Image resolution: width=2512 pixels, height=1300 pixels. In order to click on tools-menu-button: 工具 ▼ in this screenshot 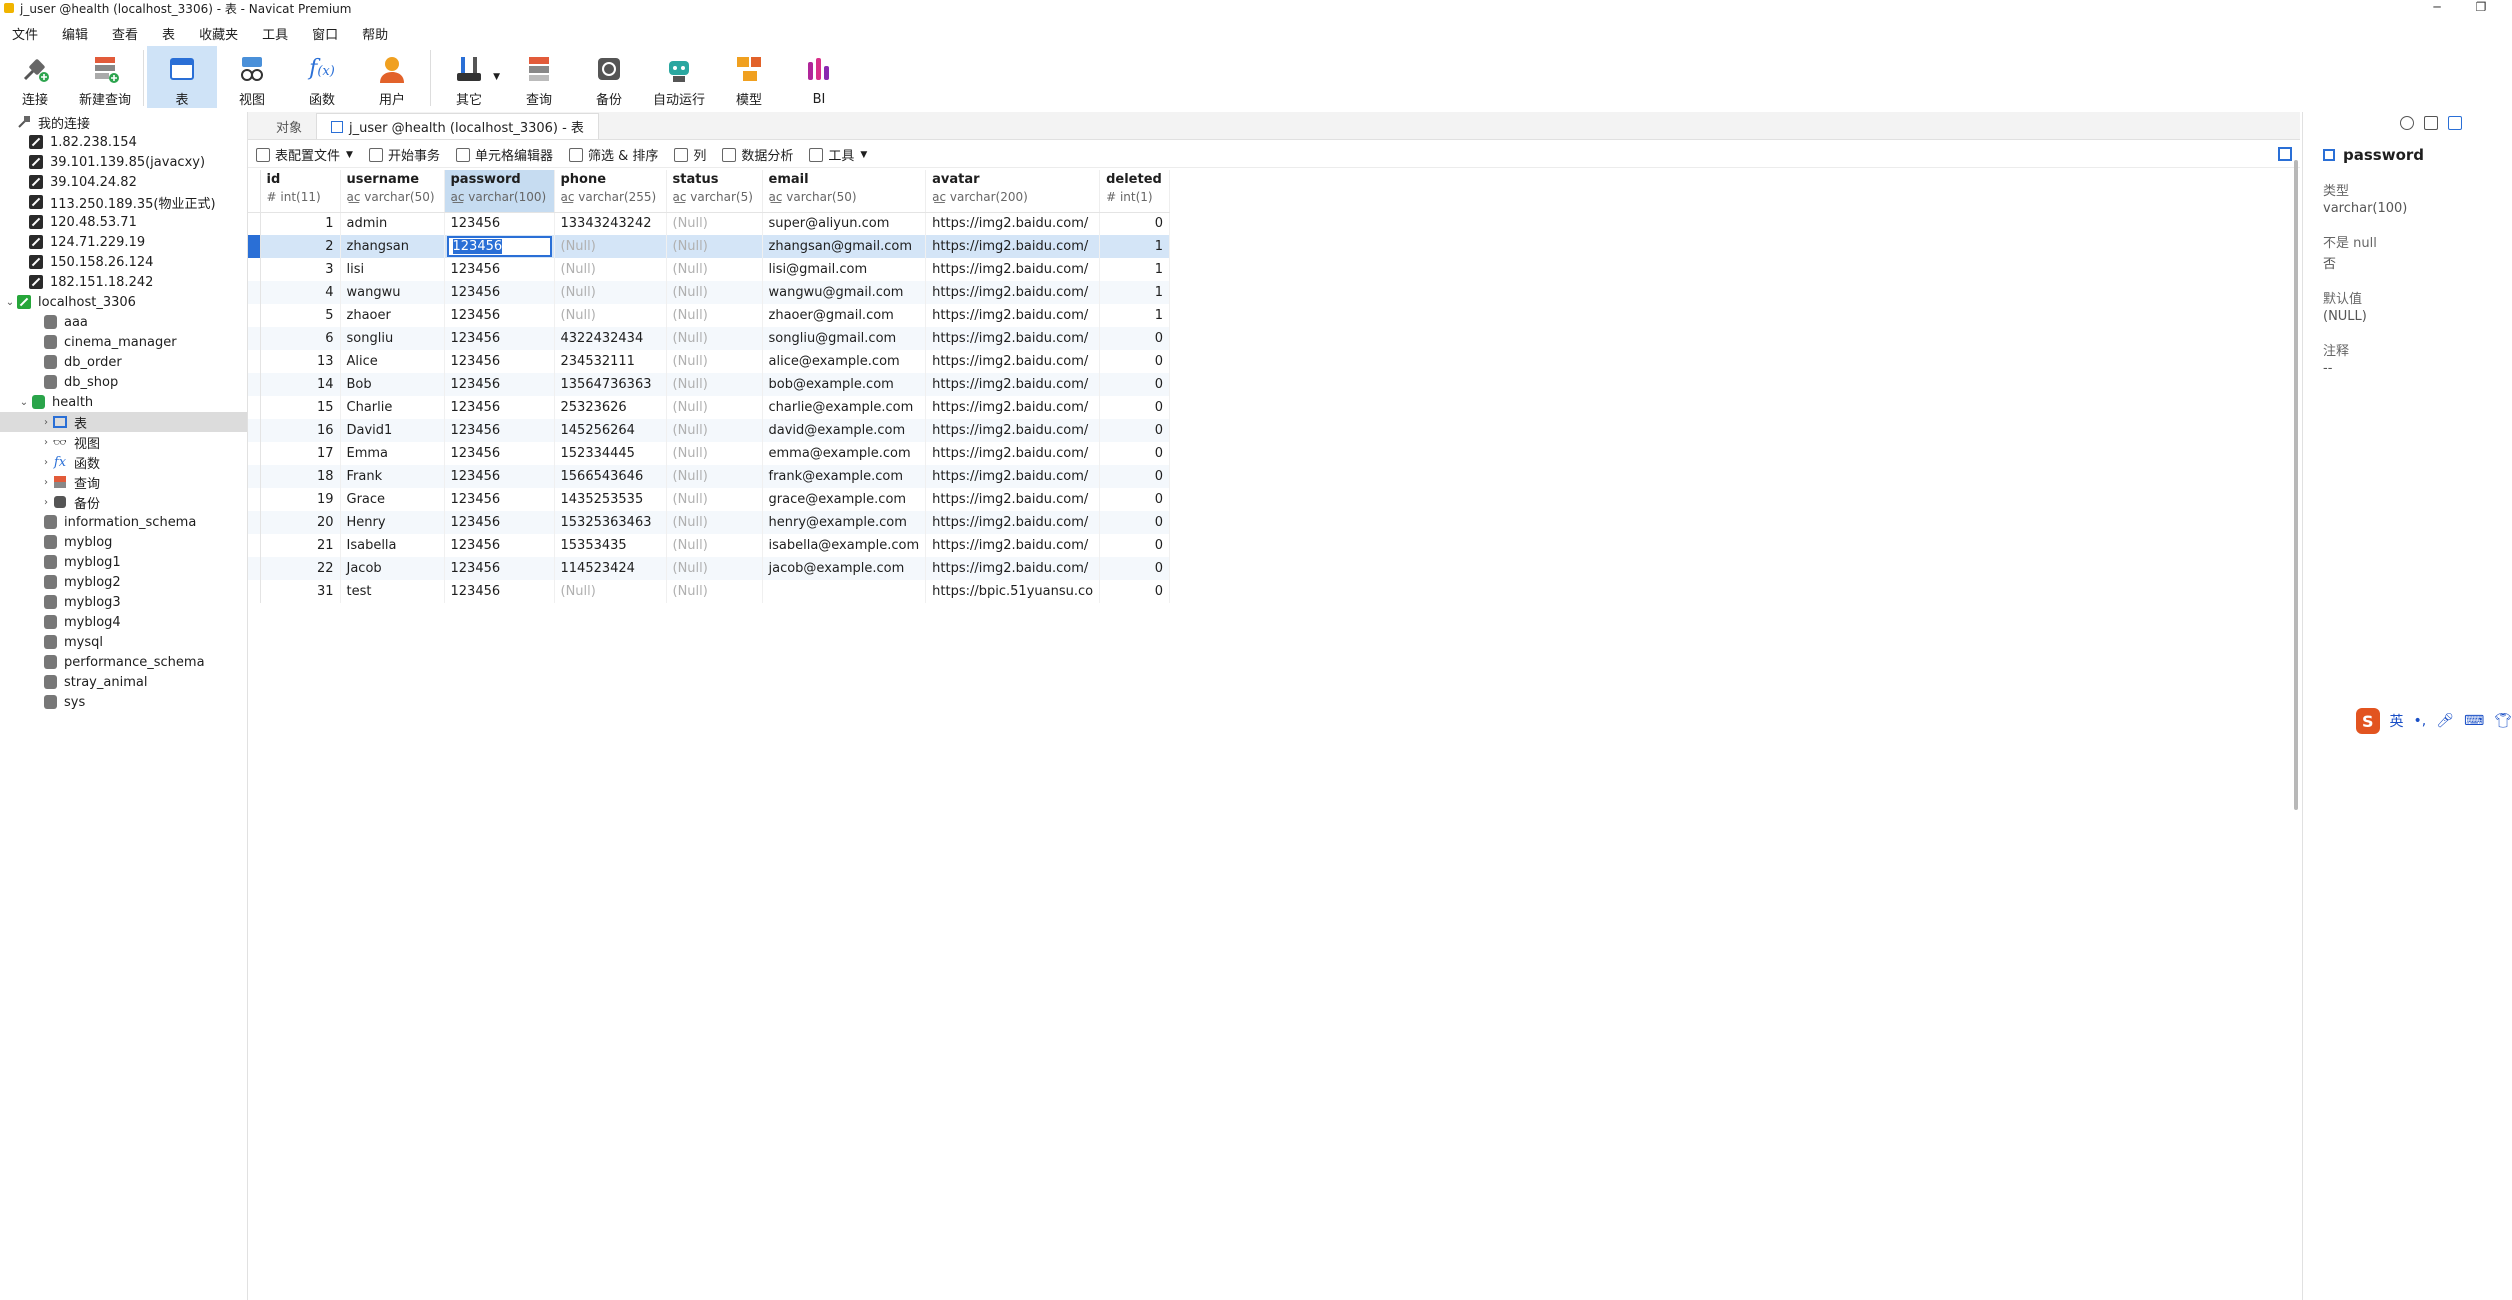, I will do `click(838, 155)`.